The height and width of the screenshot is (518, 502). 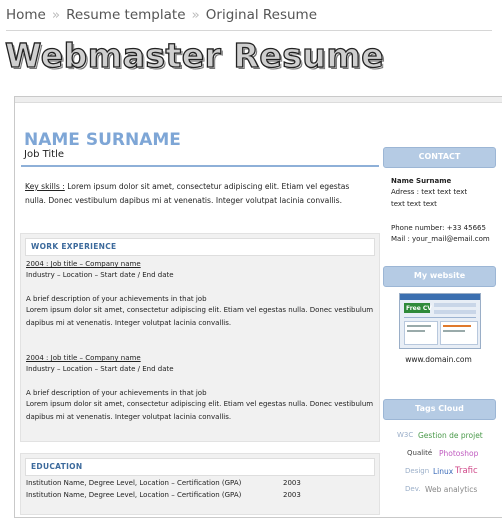 I want to click on breadcrumb: Home » Resume template » Original Resume, so click(x=161, y=15).